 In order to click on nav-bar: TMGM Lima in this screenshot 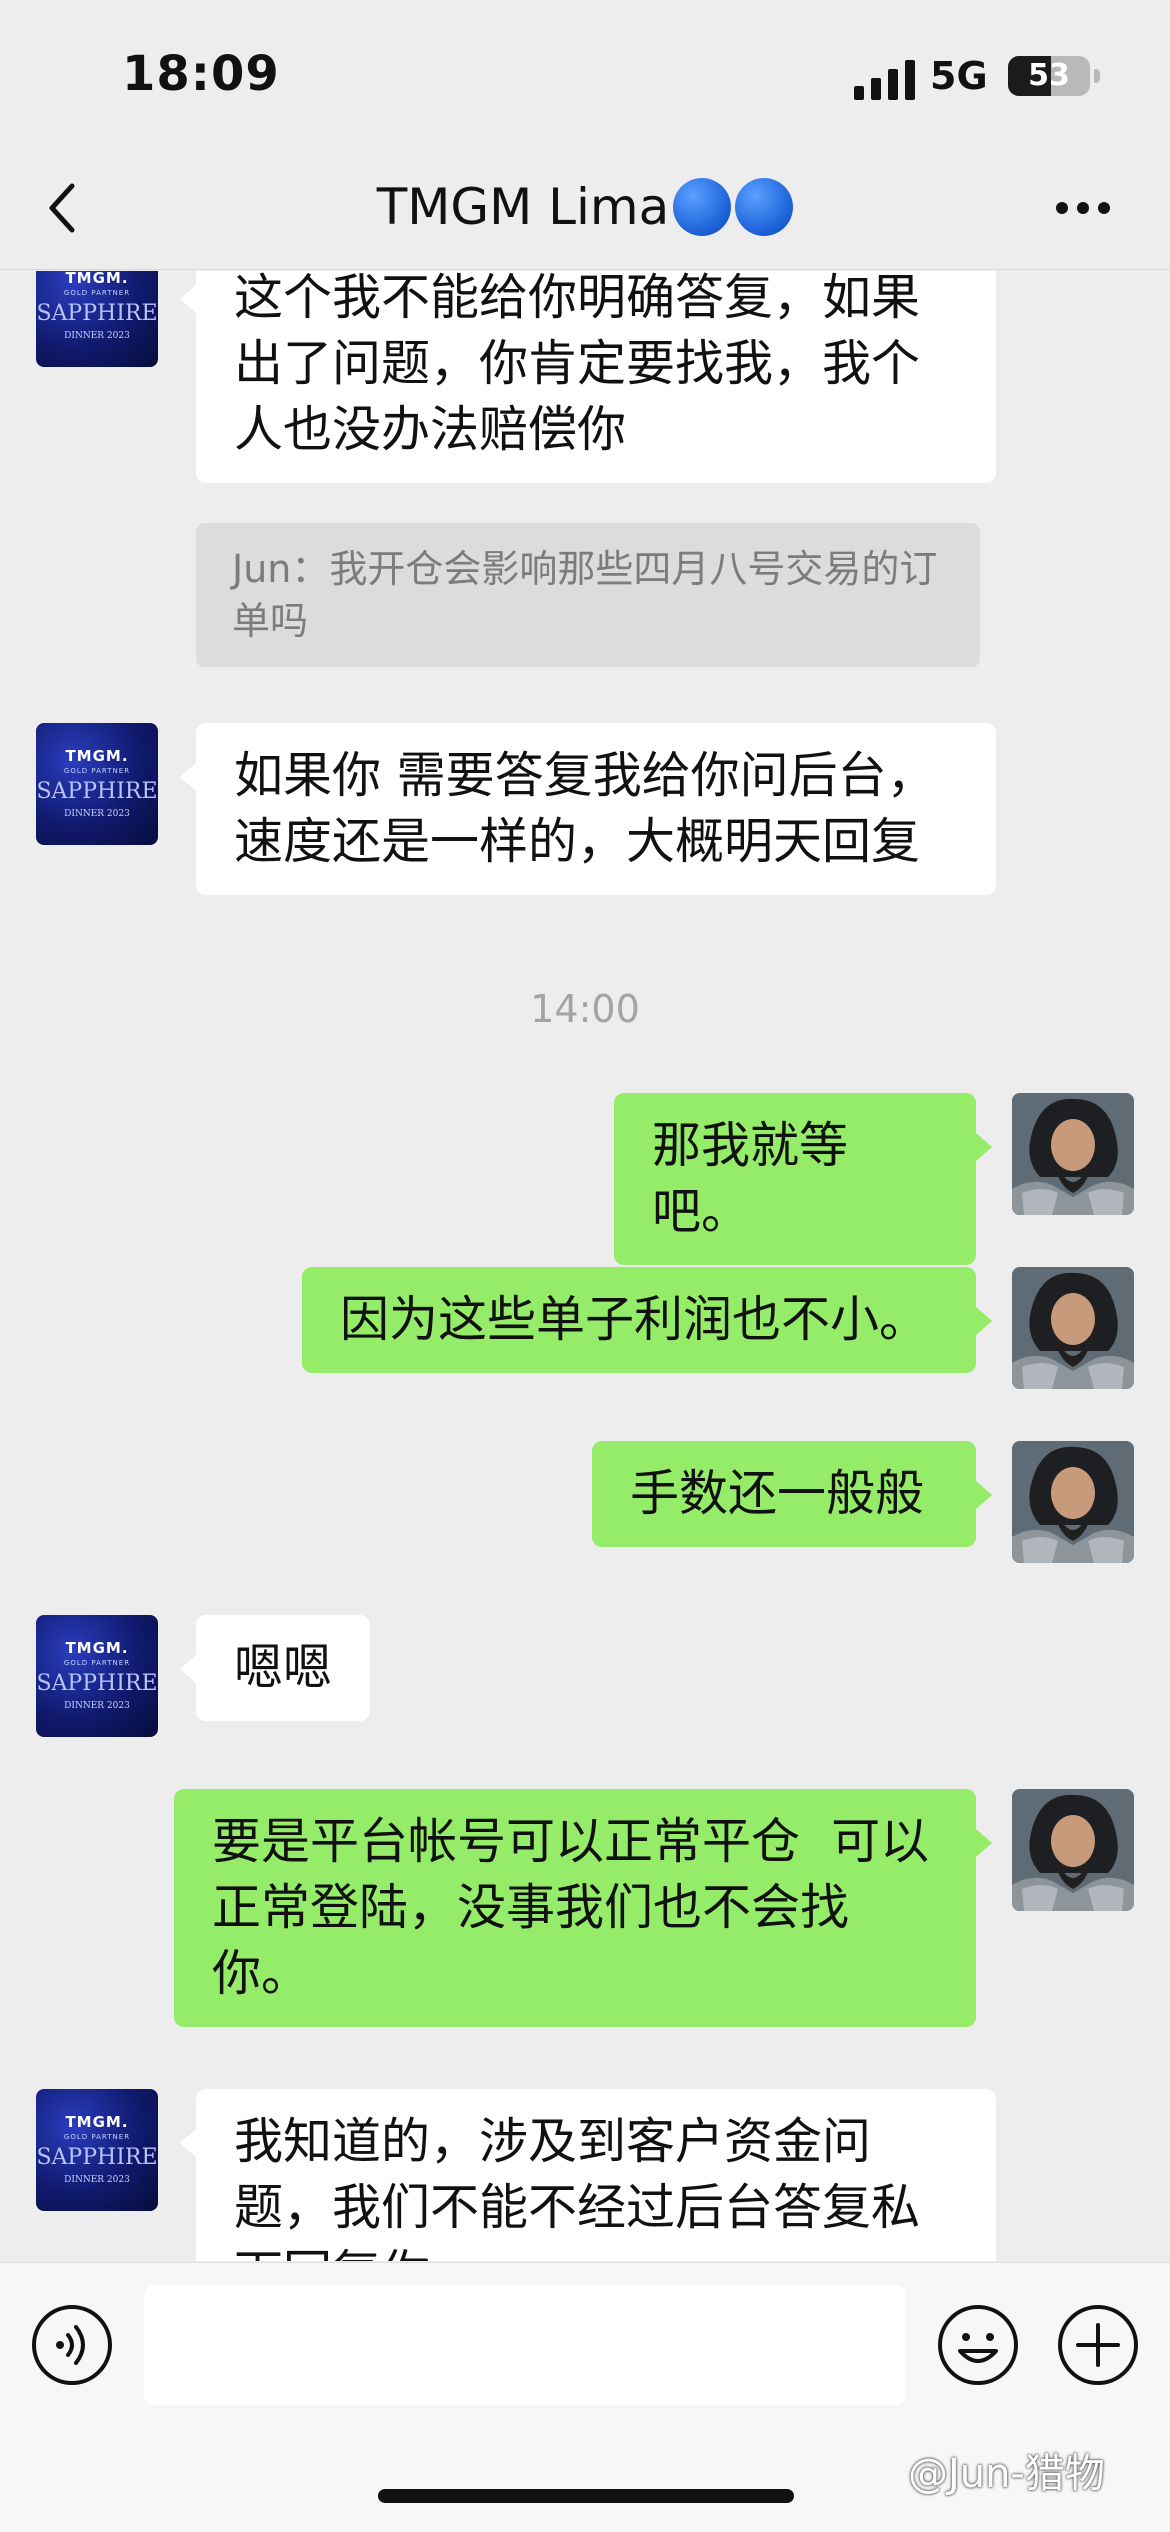, I will do `click(585, 210)`.